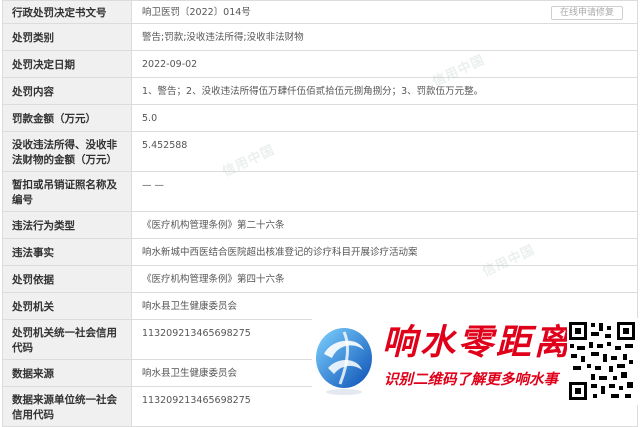  I want to click on table-row: 罚款金额（万元） 5.0, so click(320, 118).